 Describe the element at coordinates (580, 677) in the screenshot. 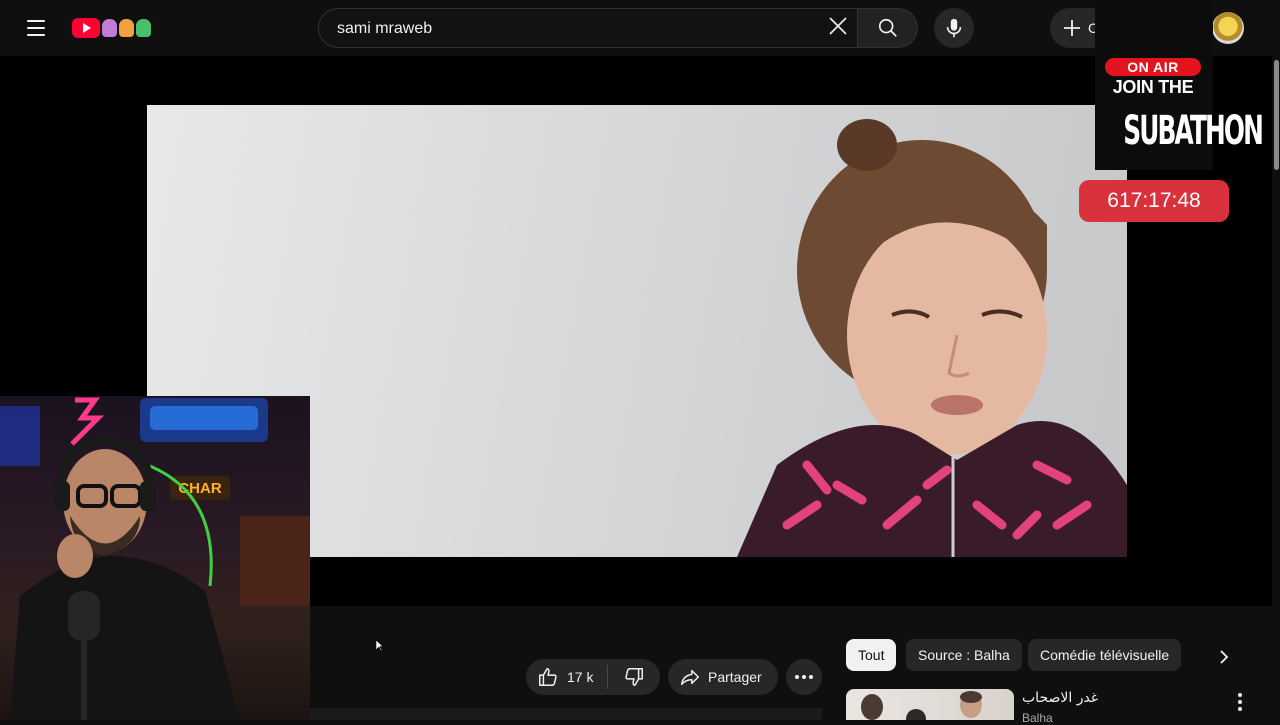

I see `like-count: 17 k` at that location.